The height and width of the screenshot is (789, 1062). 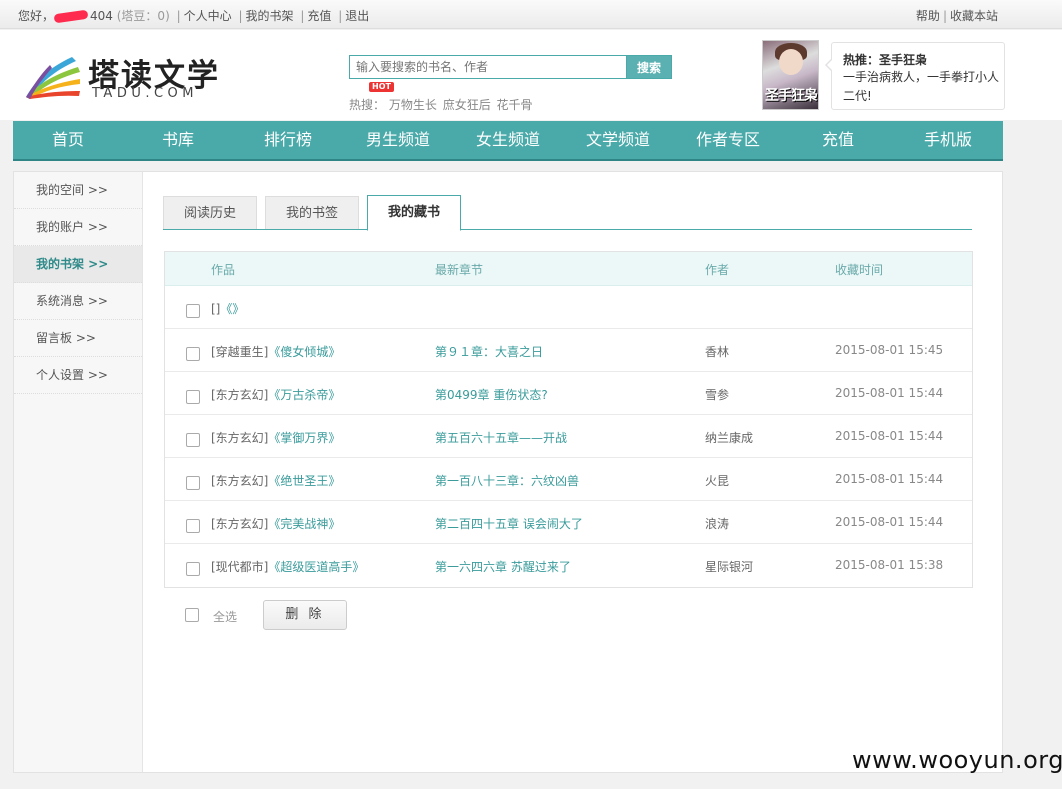 I want to click on nav-home: 首页, so click(x=68, y=140).